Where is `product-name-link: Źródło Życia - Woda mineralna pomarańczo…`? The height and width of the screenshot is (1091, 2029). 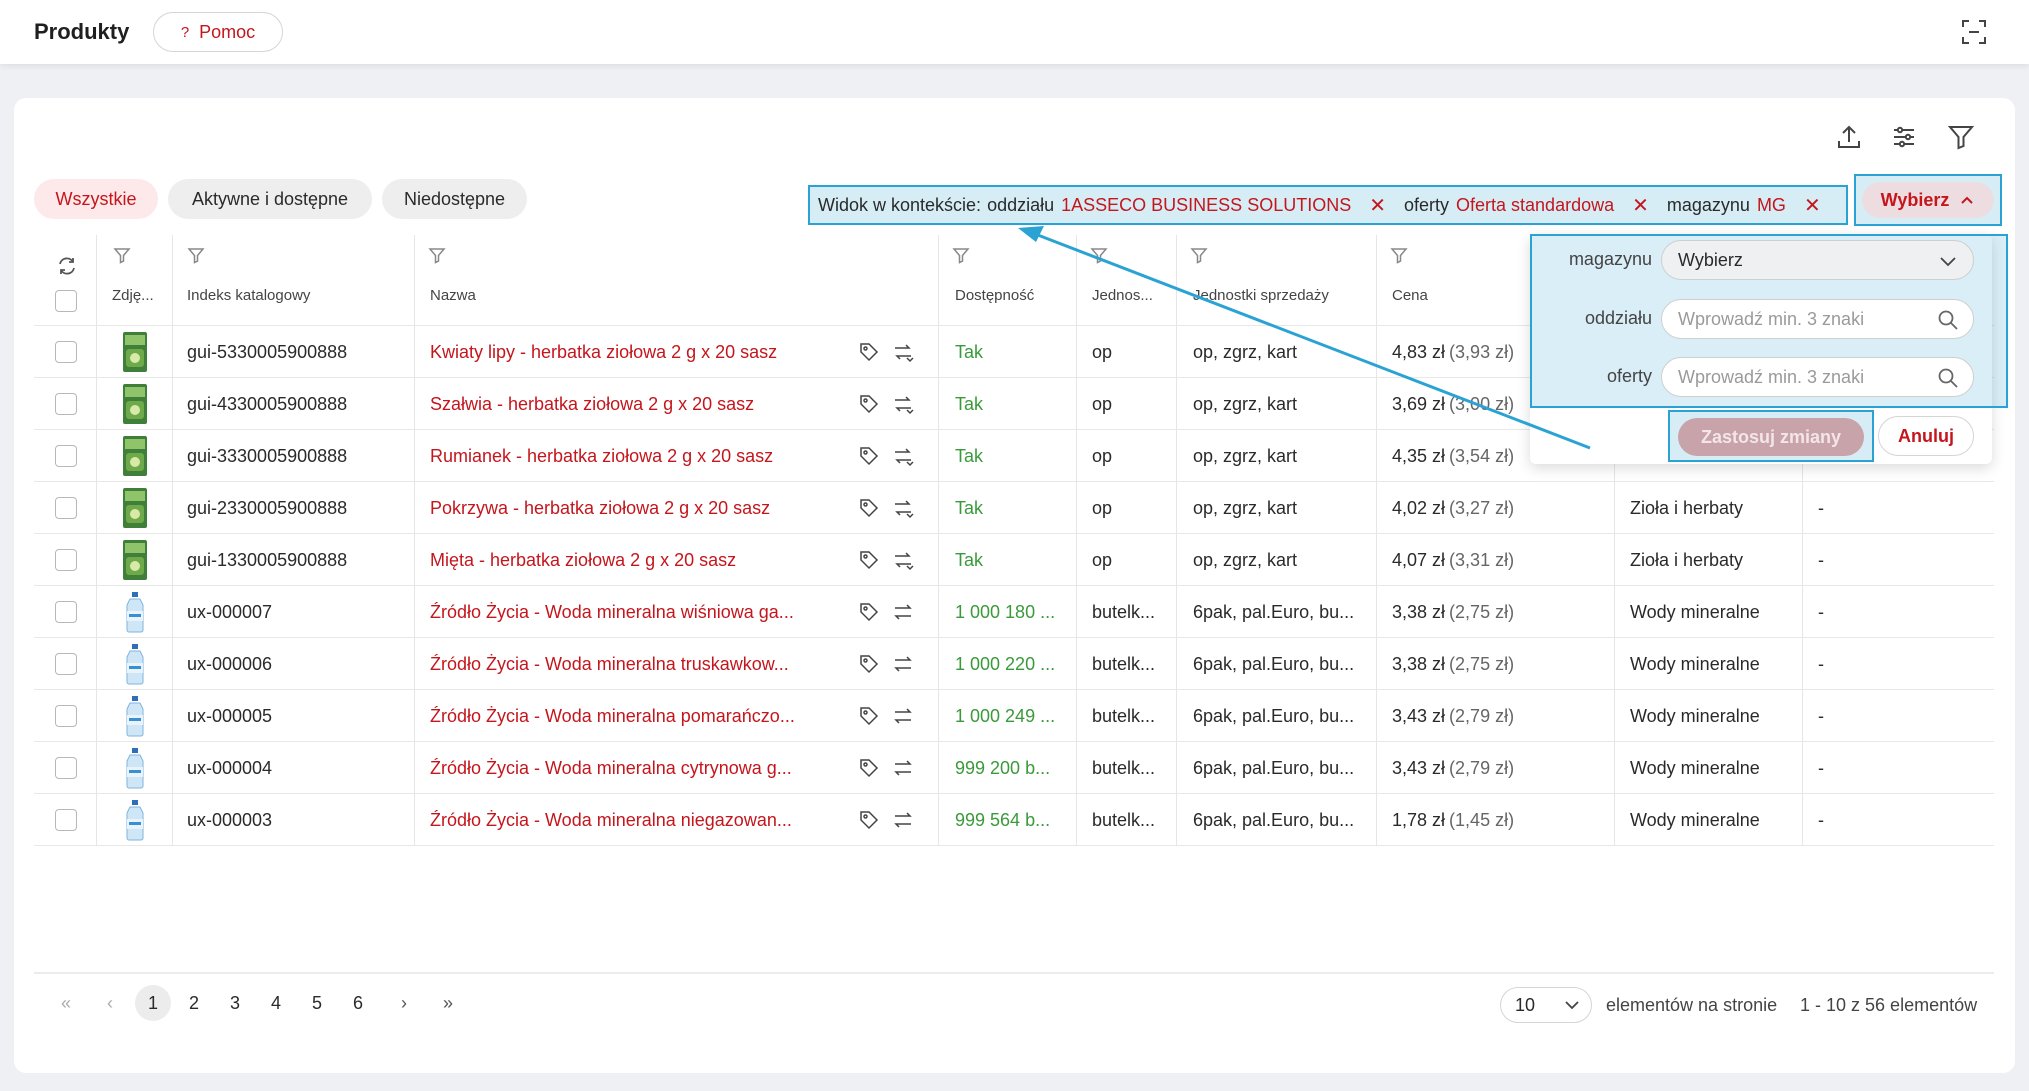
product-name-link: Źródło Życia - Woda mineralna pomarańczo… is located at coordinates (620, 716).